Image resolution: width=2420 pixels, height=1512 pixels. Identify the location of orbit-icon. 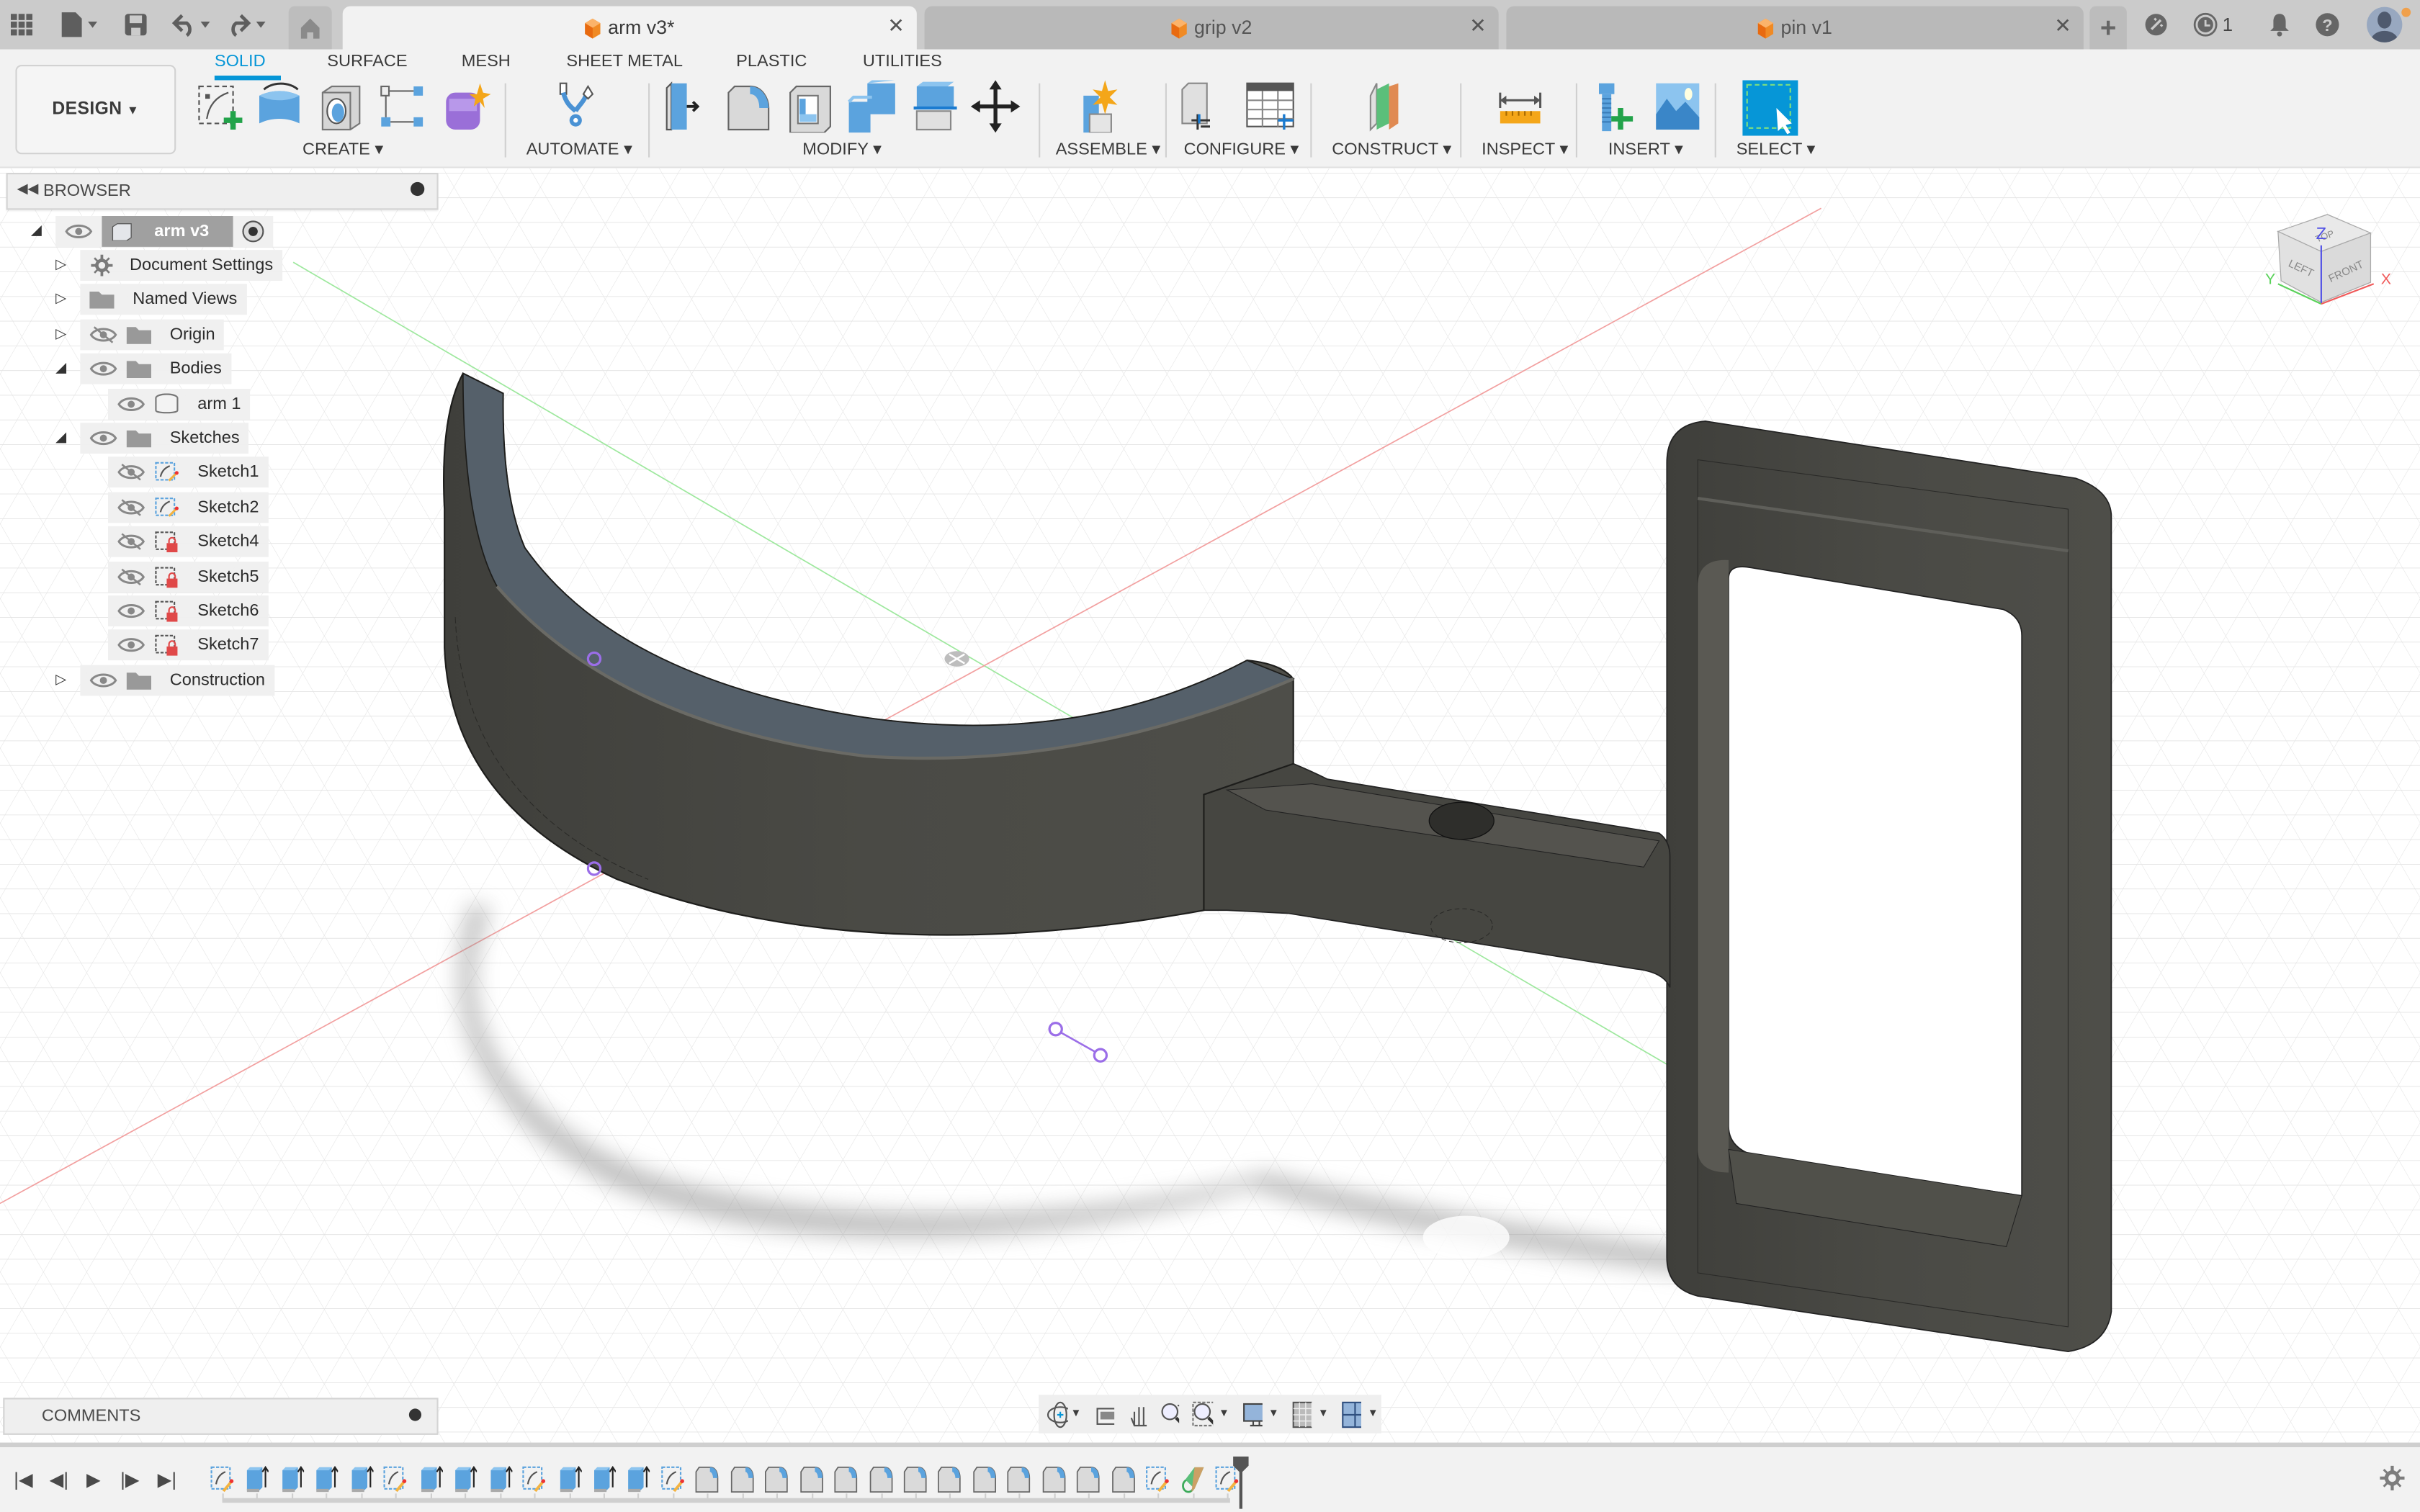
(1056, 1414).